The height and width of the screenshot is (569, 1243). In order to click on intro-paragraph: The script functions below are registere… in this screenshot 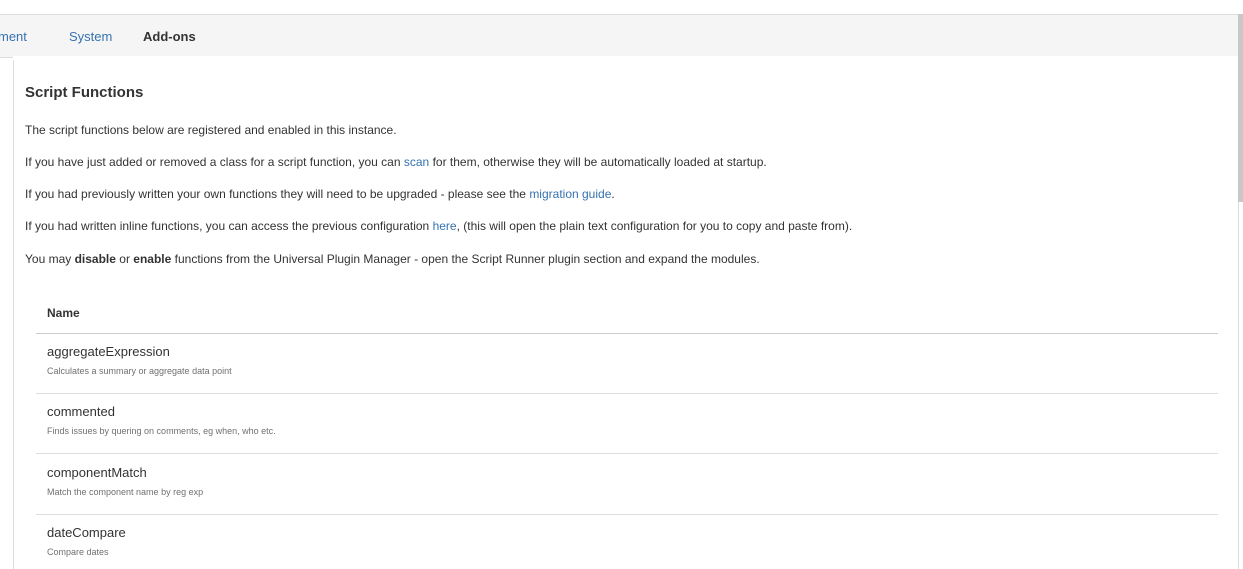, I will do `click(211, 130)`.